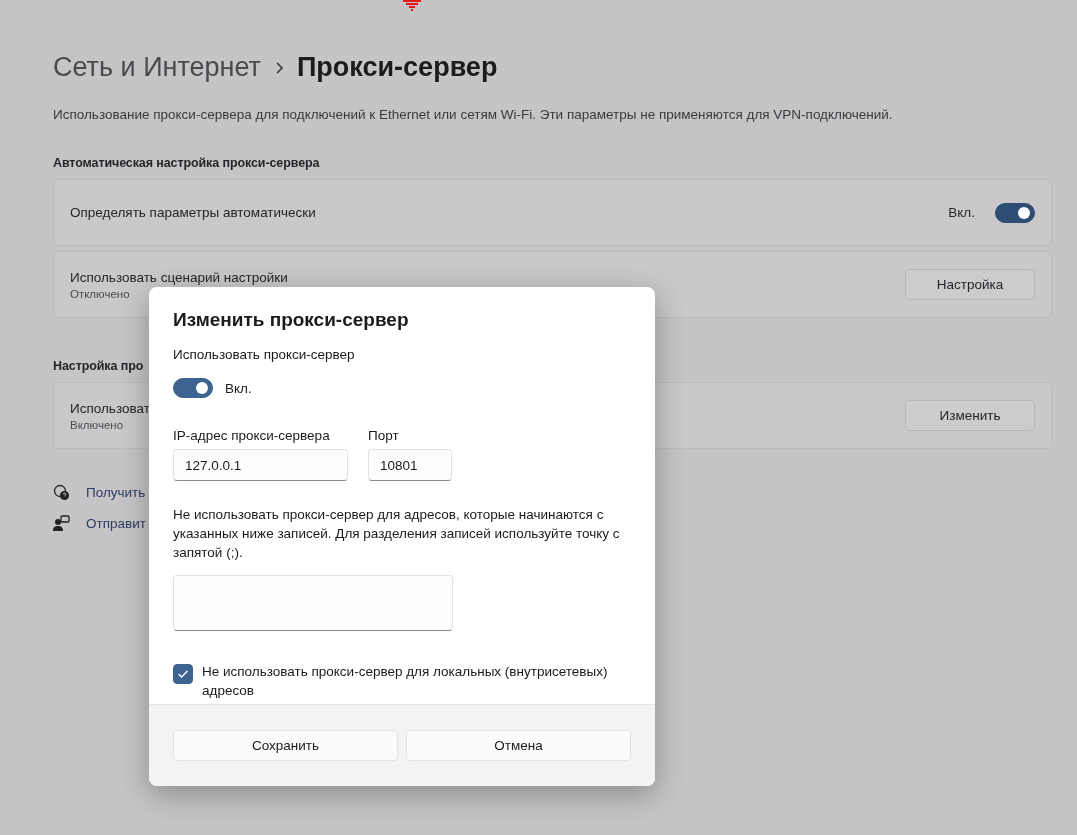 Image resolution: width=1077 pixels, height=835 pixels. Describe the element at coordinates (405, 681) in the screenshot. I see `checkbox-label: Не использовать прокси-сервер для локальных (внутрисетевых) адресов` at that location.